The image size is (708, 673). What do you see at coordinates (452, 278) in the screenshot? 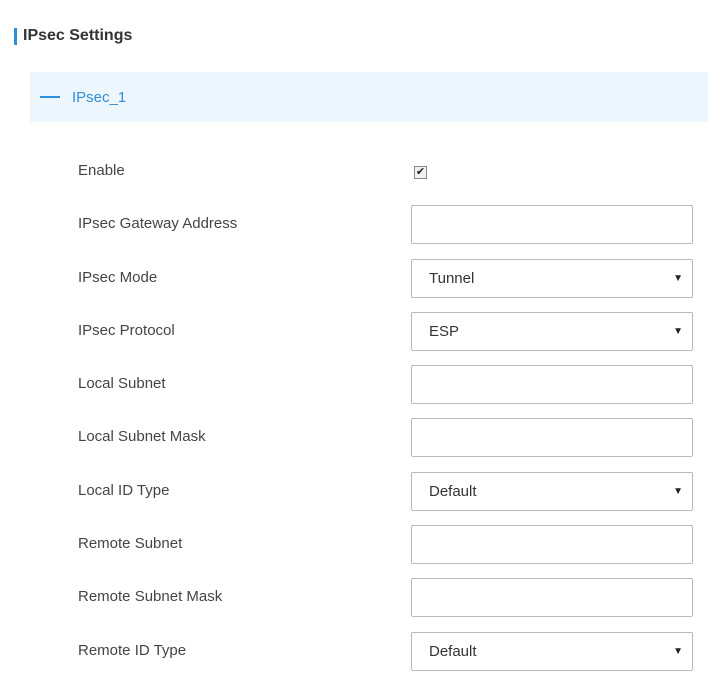
I see `mode-select-value: Tunnel` at bounding box center [452, 278].